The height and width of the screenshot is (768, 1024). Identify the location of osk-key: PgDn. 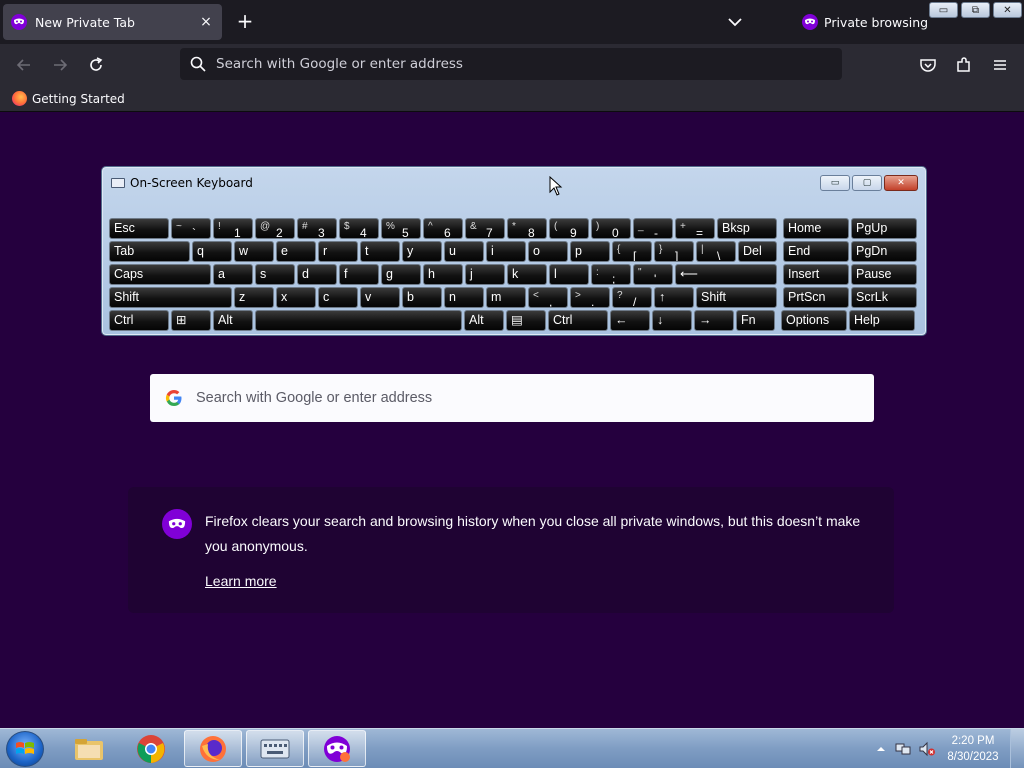
(884, 251).